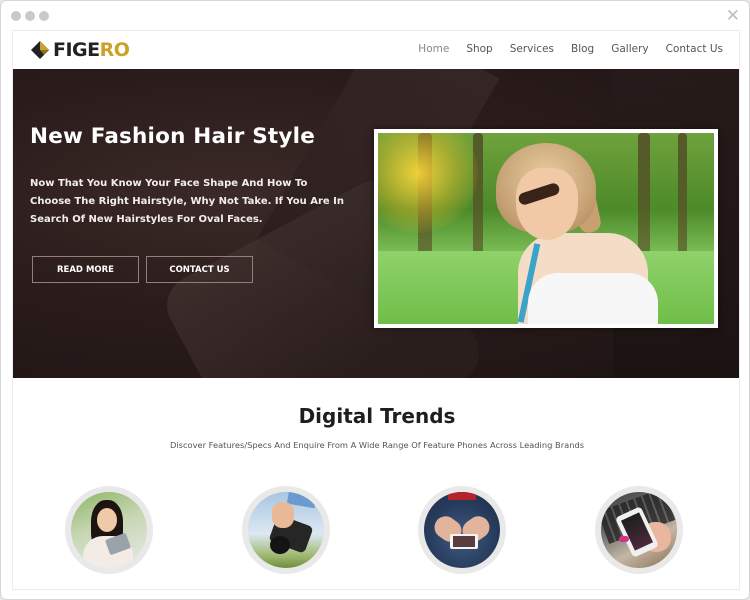  Describe the element at coordinates (376, 531) in the screenshot. I see `feature-list` at that location.